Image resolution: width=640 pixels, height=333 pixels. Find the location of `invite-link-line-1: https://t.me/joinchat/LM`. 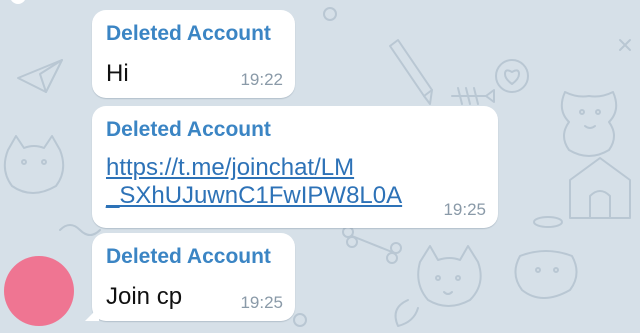

invite-link-line-1: https://t.me/joinchat/LM is located at coordinates (254, 168).